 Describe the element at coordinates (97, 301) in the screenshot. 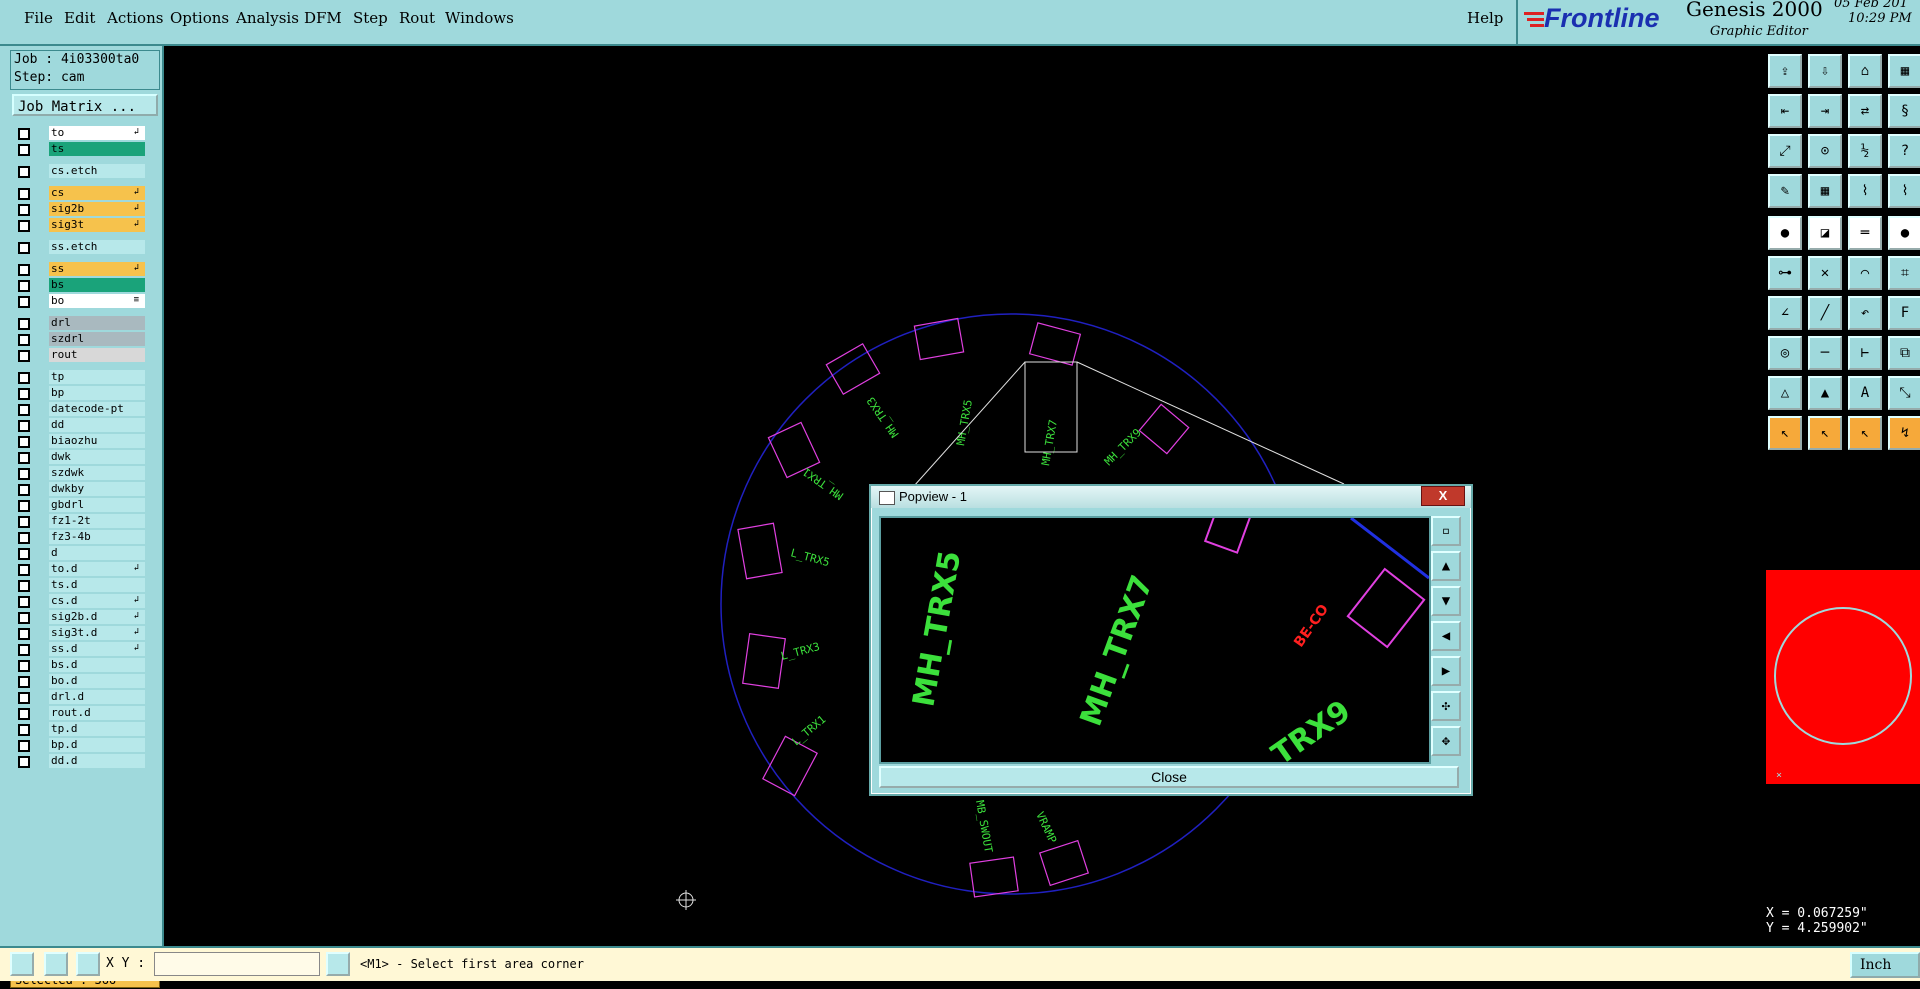

I see `layer-name: bo` at that location.